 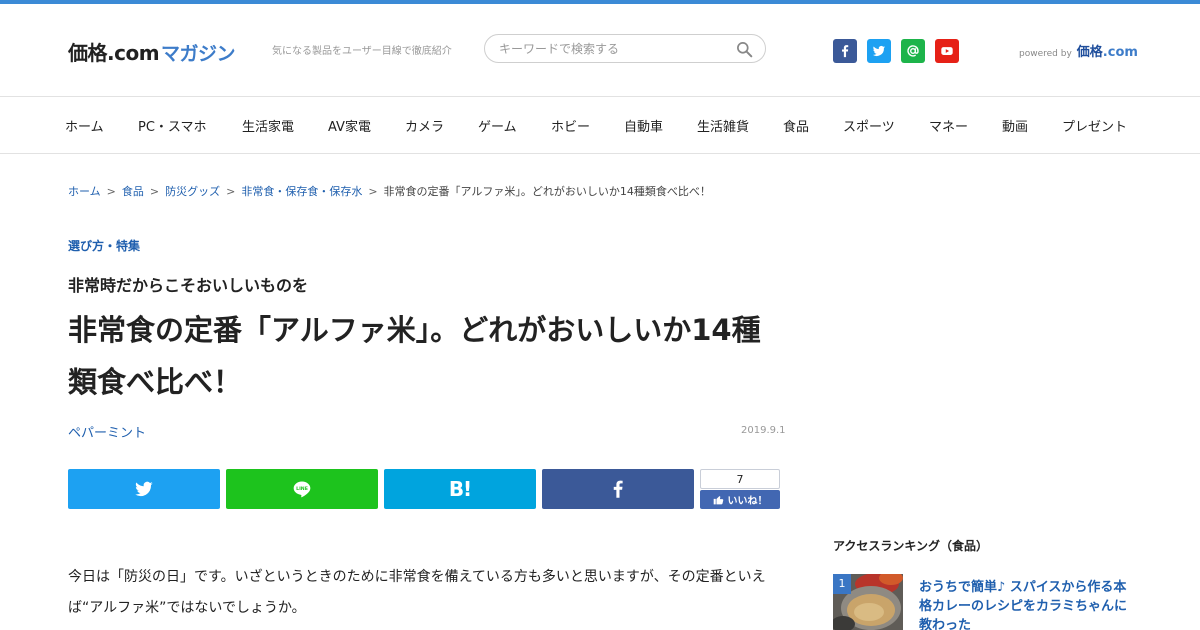 What do you see at coordinates (570, 125) in the screenshot?
I see `nav-item-hobby: ホビー` at bounding box center [570, 125].